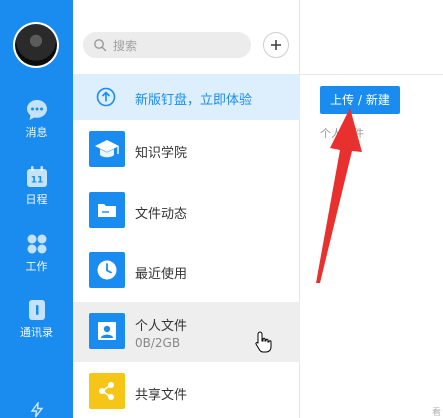 This screenshot has width=443, height=418. I want to click on search-placeholder: 搜索, so click(125, 46).